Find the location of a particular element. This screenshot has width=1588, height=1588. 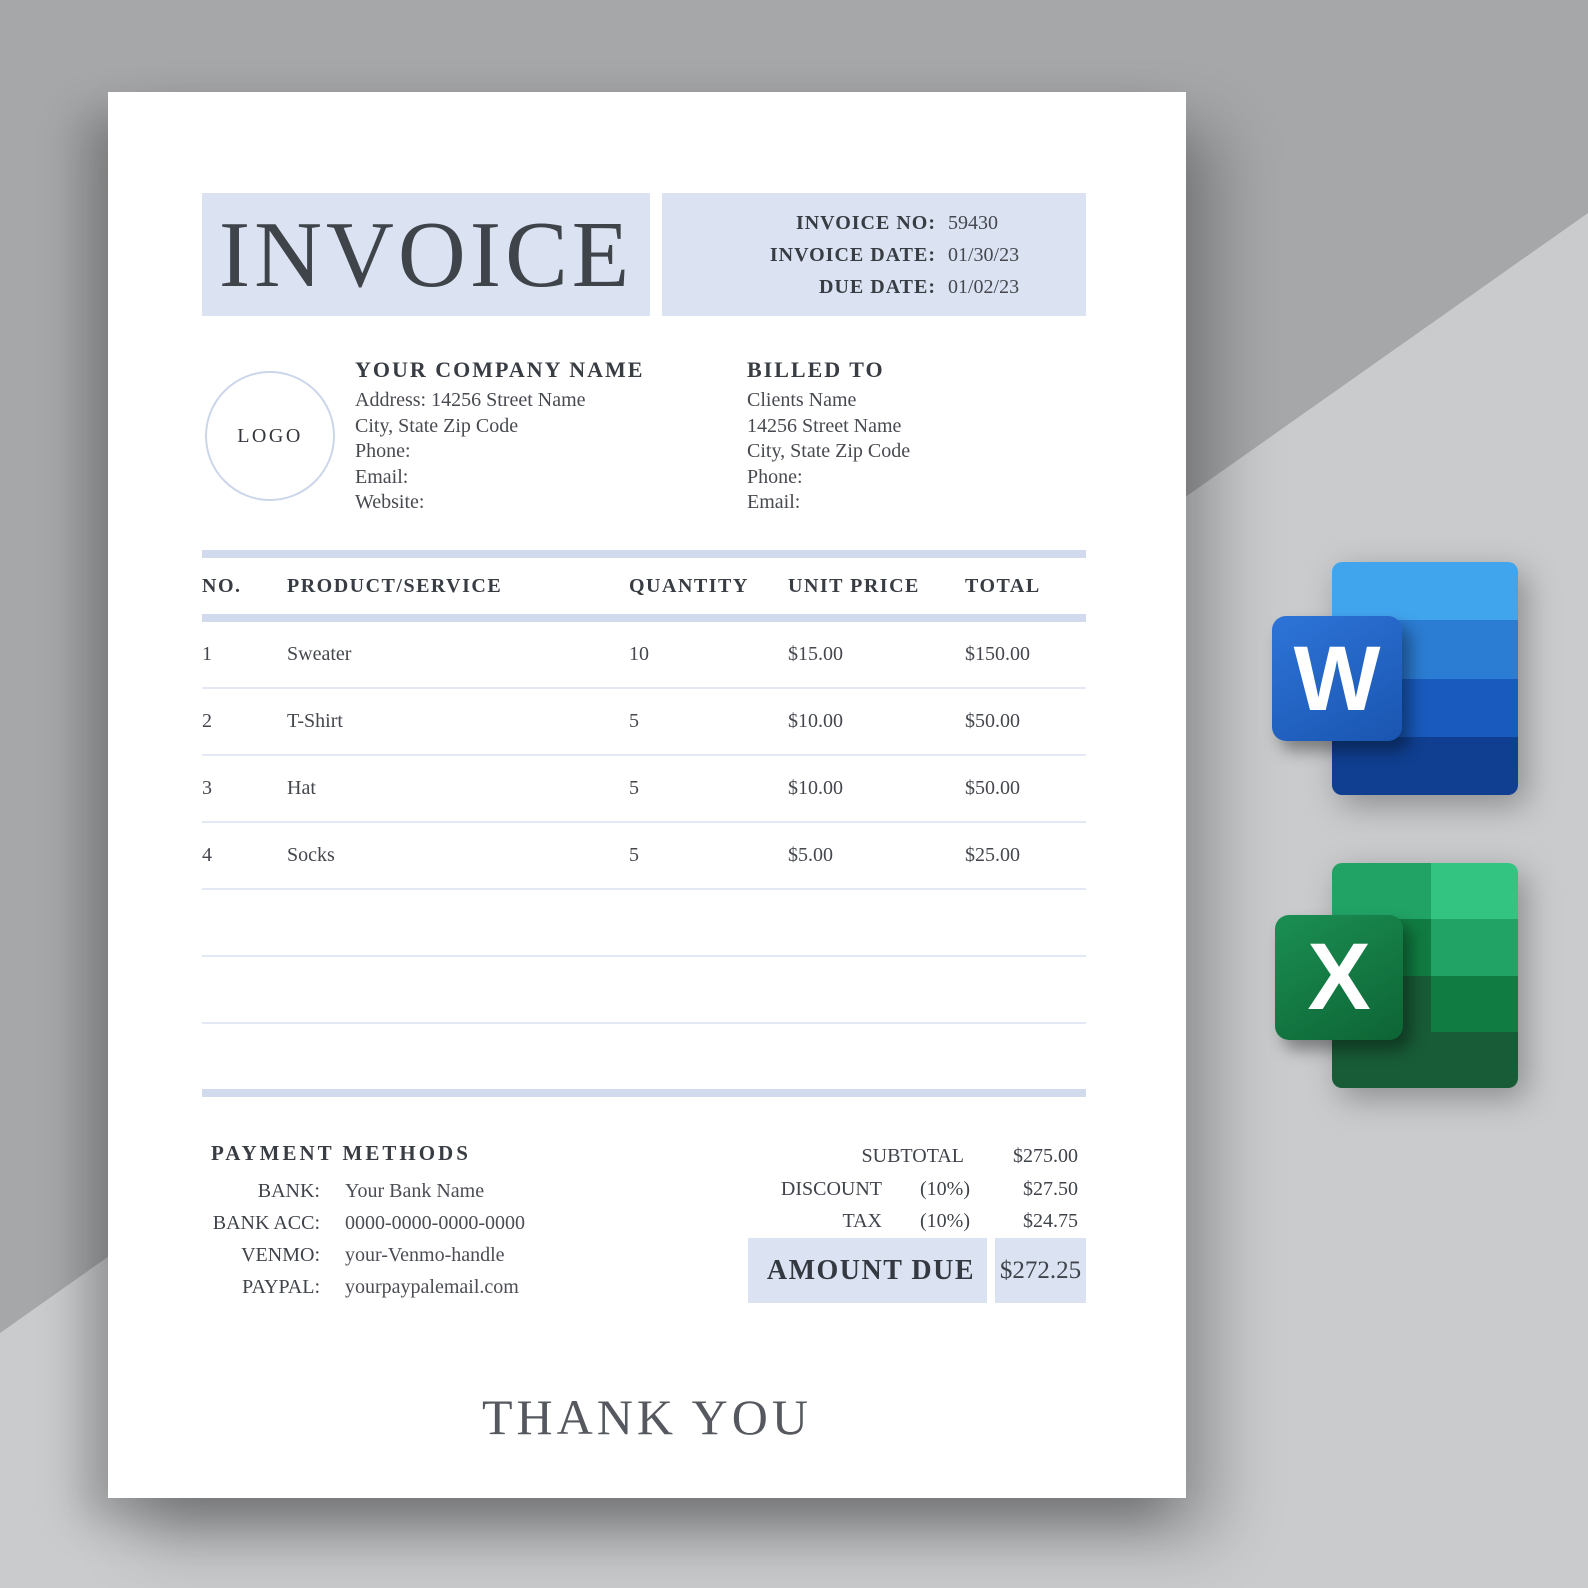

amount-due-label-segment: AMOUNT DUE is located at coordinates (867, 1270).